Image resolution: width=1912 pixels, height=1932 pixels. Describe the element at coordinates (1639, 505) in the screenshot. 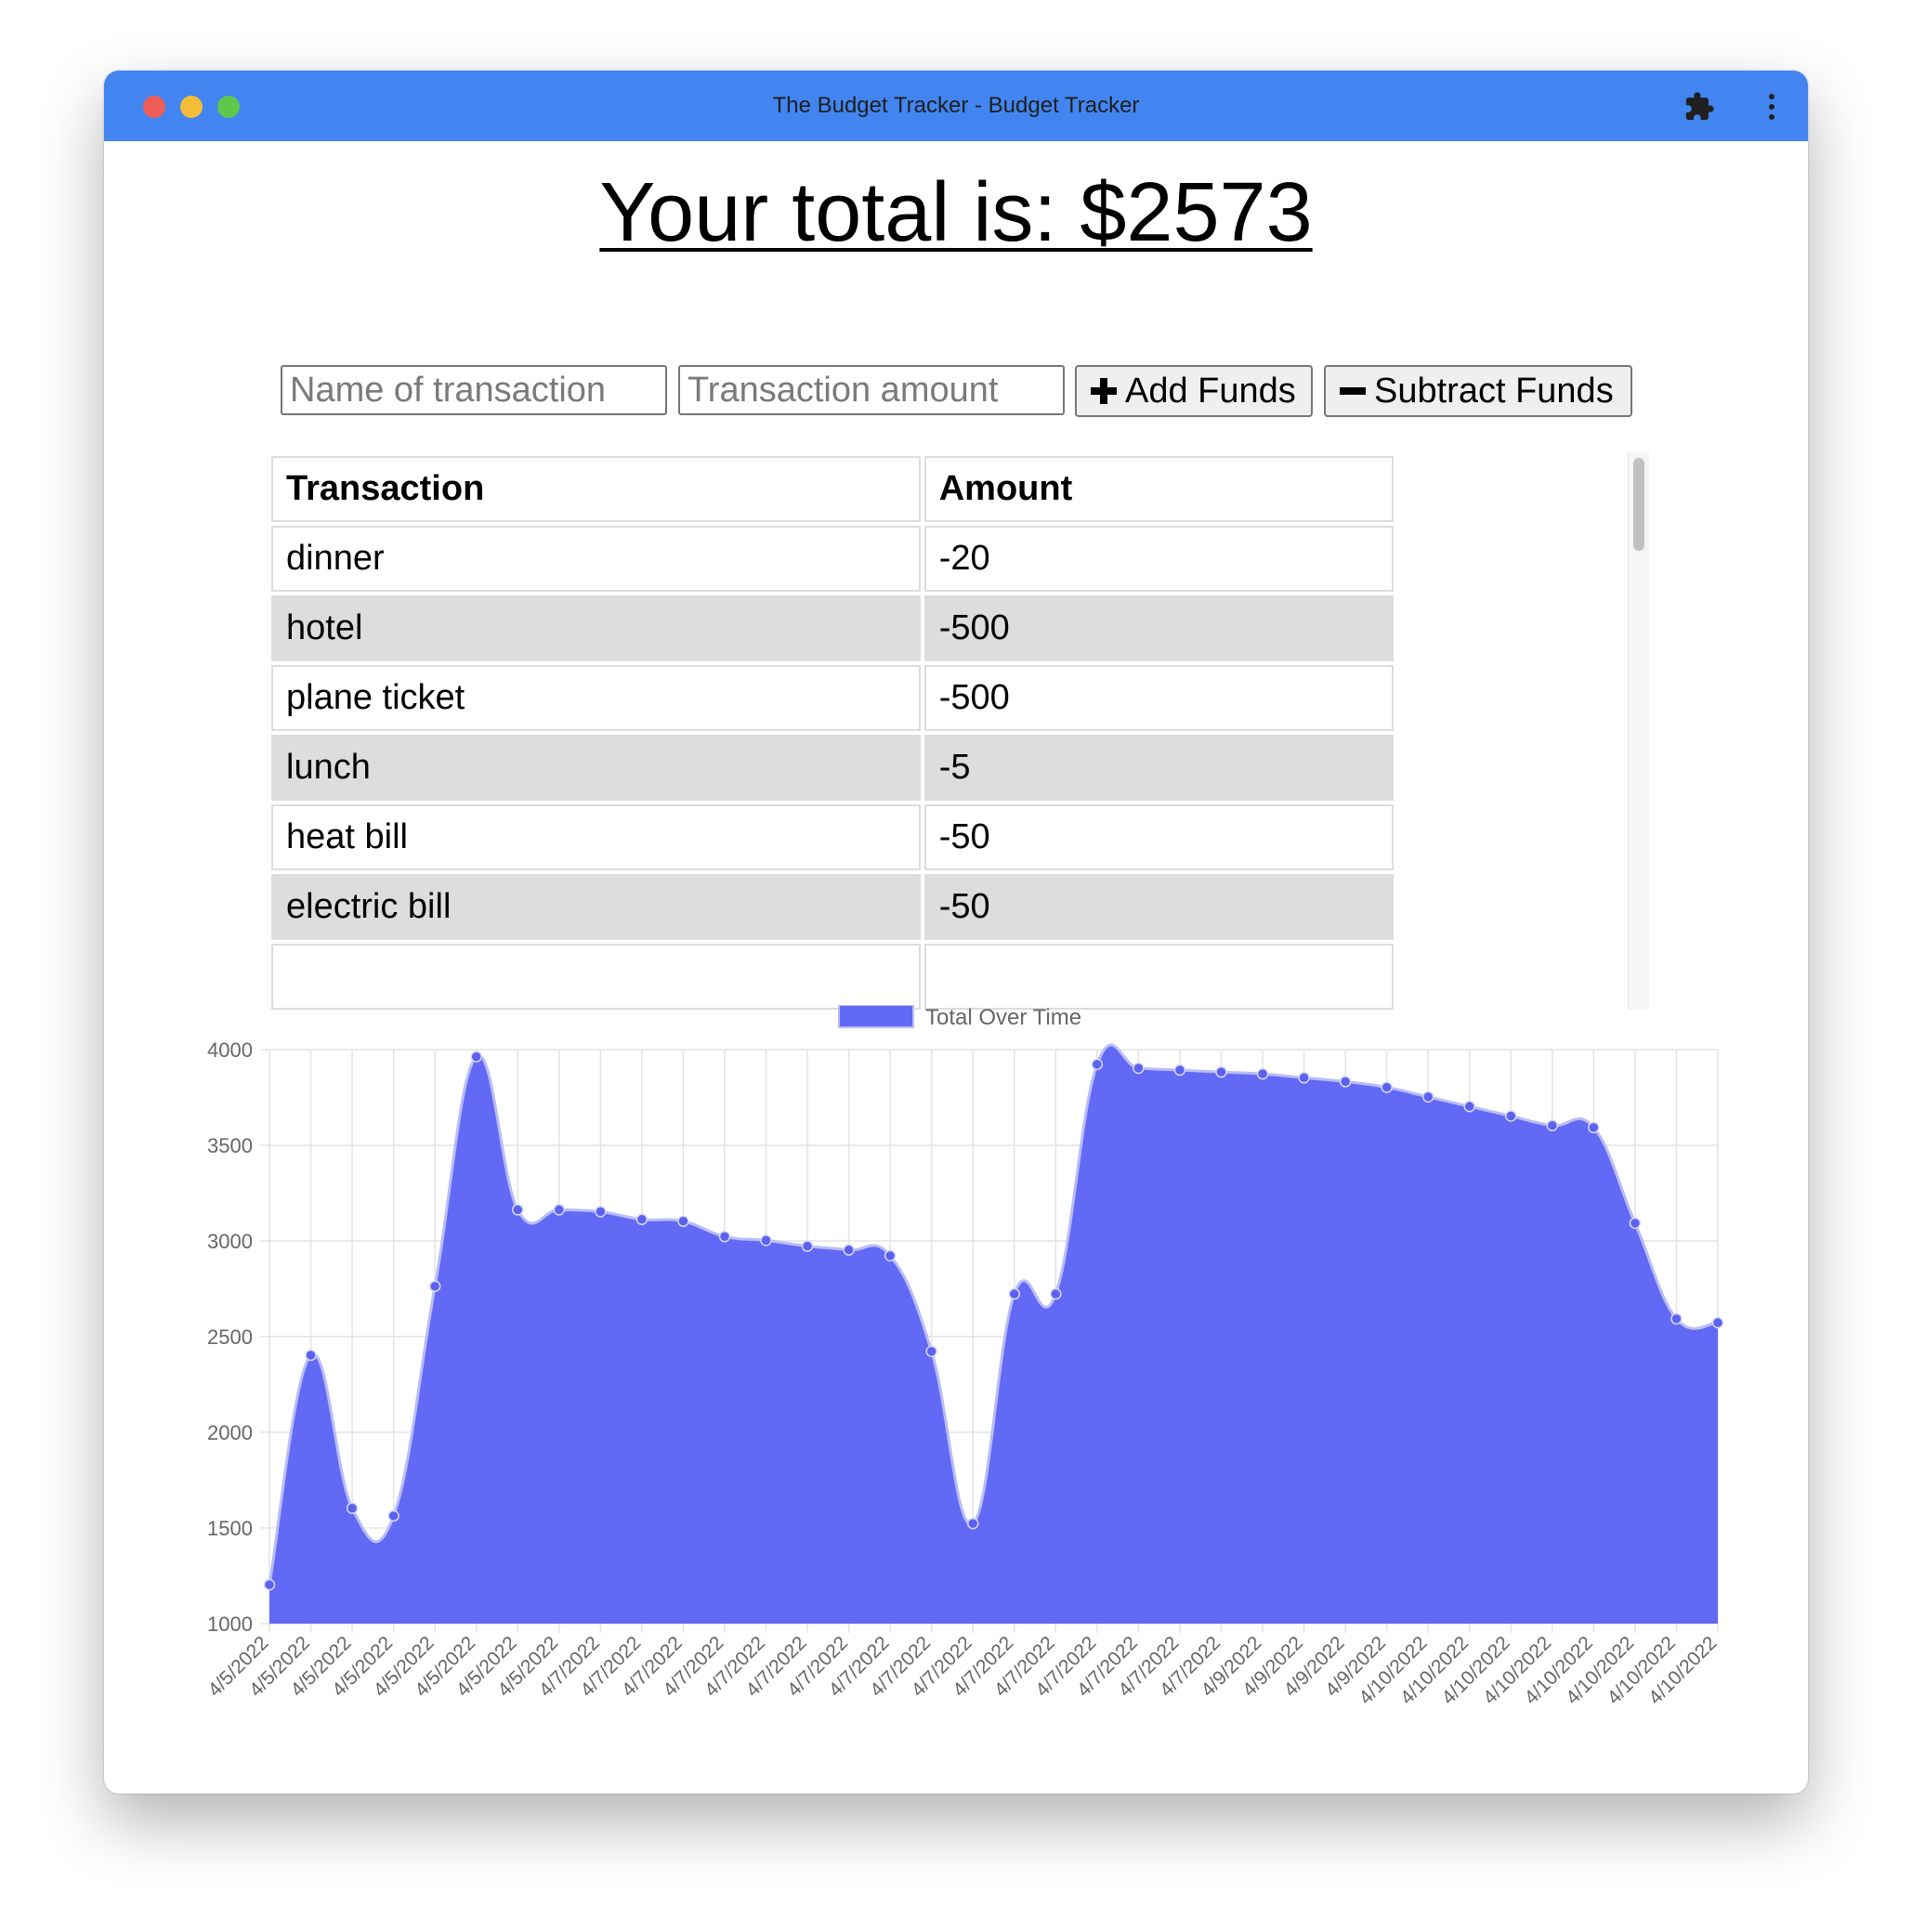

I see `scrollbar-thumb` at that location.